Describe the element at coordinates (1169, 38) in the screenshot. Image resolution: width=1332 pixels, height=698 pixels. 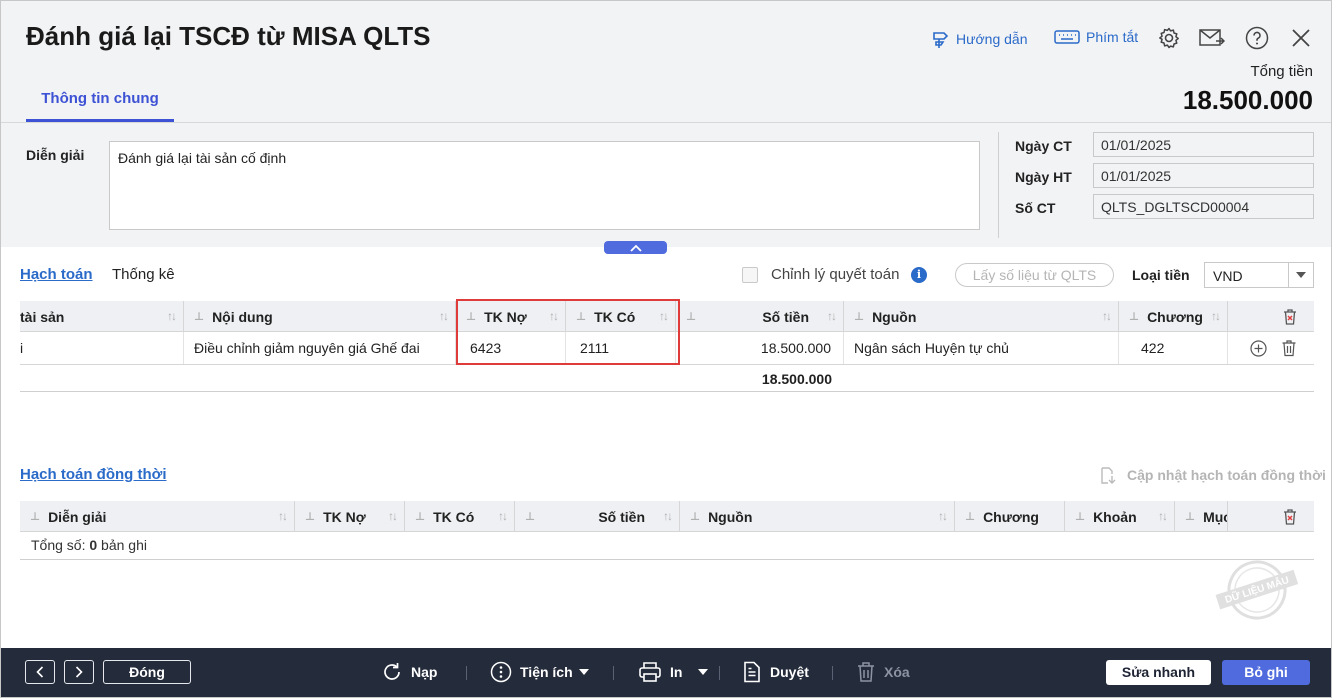
I see `settings-gear-icon` at that location.